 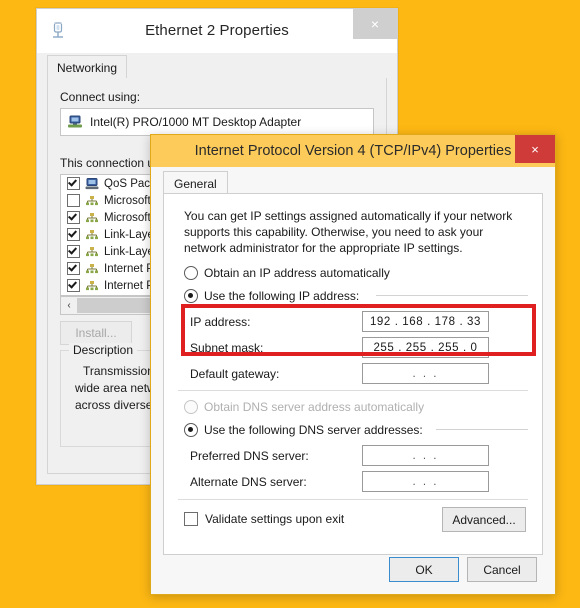 What do you see at coordinates (425, 347) in the screenshot?
I see `subnet-mask-input: 255 . 255 . 255 . 0` at bounding box center [425, 347].